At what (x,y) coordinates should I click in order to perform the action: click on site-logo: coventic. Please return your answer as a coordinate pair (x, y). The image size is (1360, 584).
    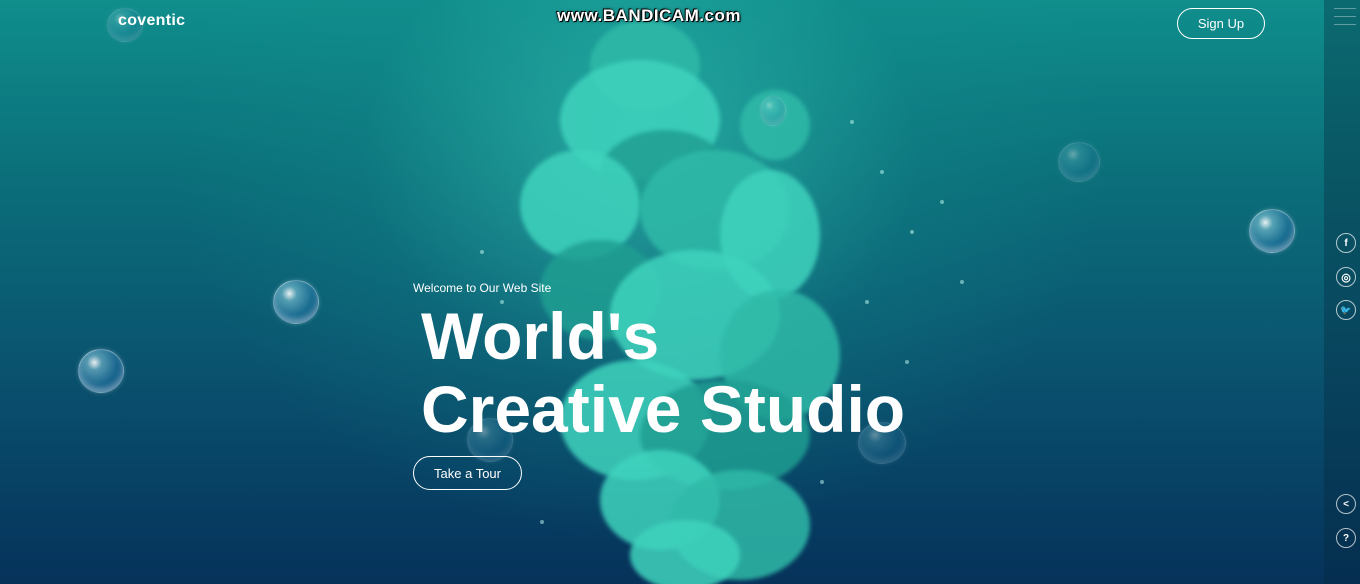
    Looking at the image, I should click on (151, 21).